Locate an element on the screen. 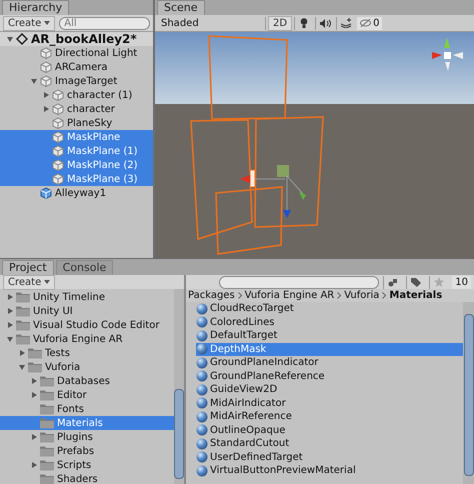 This screenshot has height=484, width=474. material-item: GuideView2D is located at coordinates (329, 389).